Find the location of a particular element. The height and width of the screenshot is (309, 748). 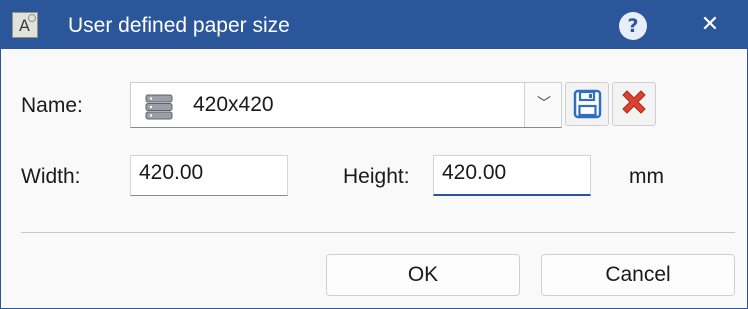

delete-icon is located at coordinates (634, 102).